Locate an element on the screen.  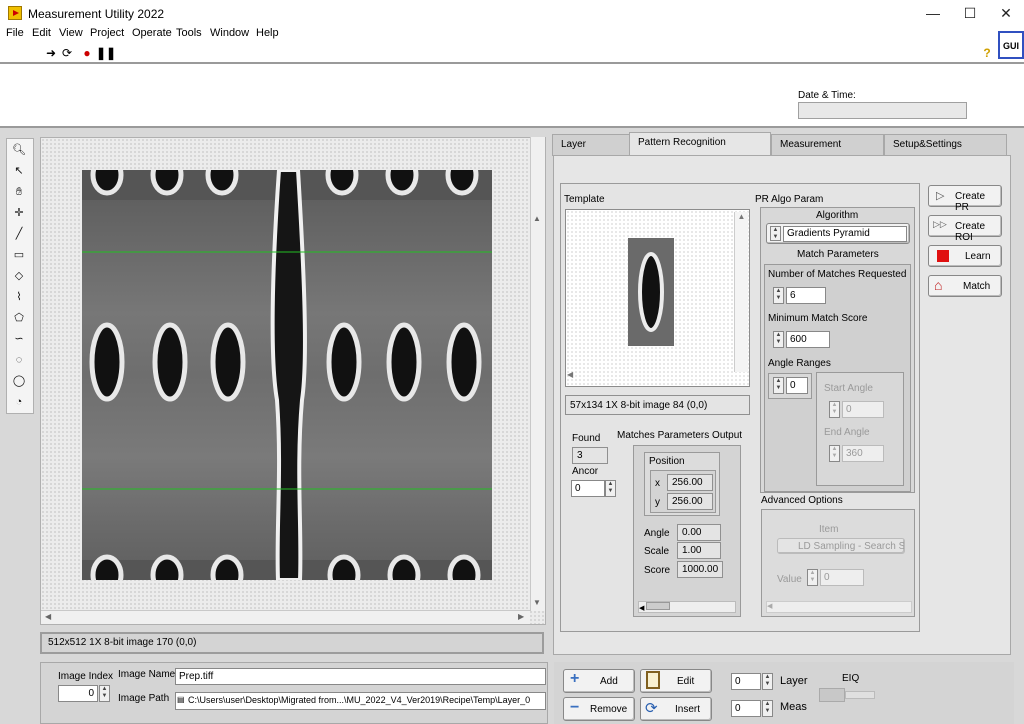
tab-layer: Layer is located at coordinates (591, 145).